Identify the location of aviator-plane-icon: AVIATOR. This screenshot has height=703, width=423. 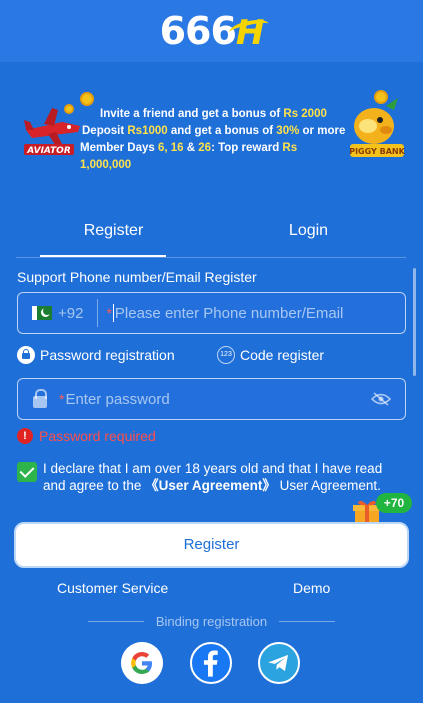
(52, 132).